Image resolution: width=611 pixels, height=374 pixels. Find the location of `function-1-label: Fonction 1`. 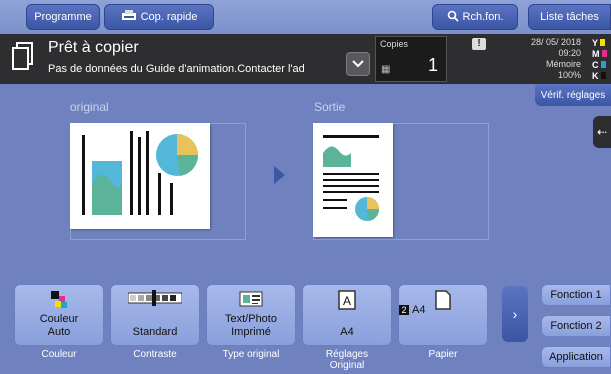

function-1-label: Fonction 1 is located at coordinates (576, 295).